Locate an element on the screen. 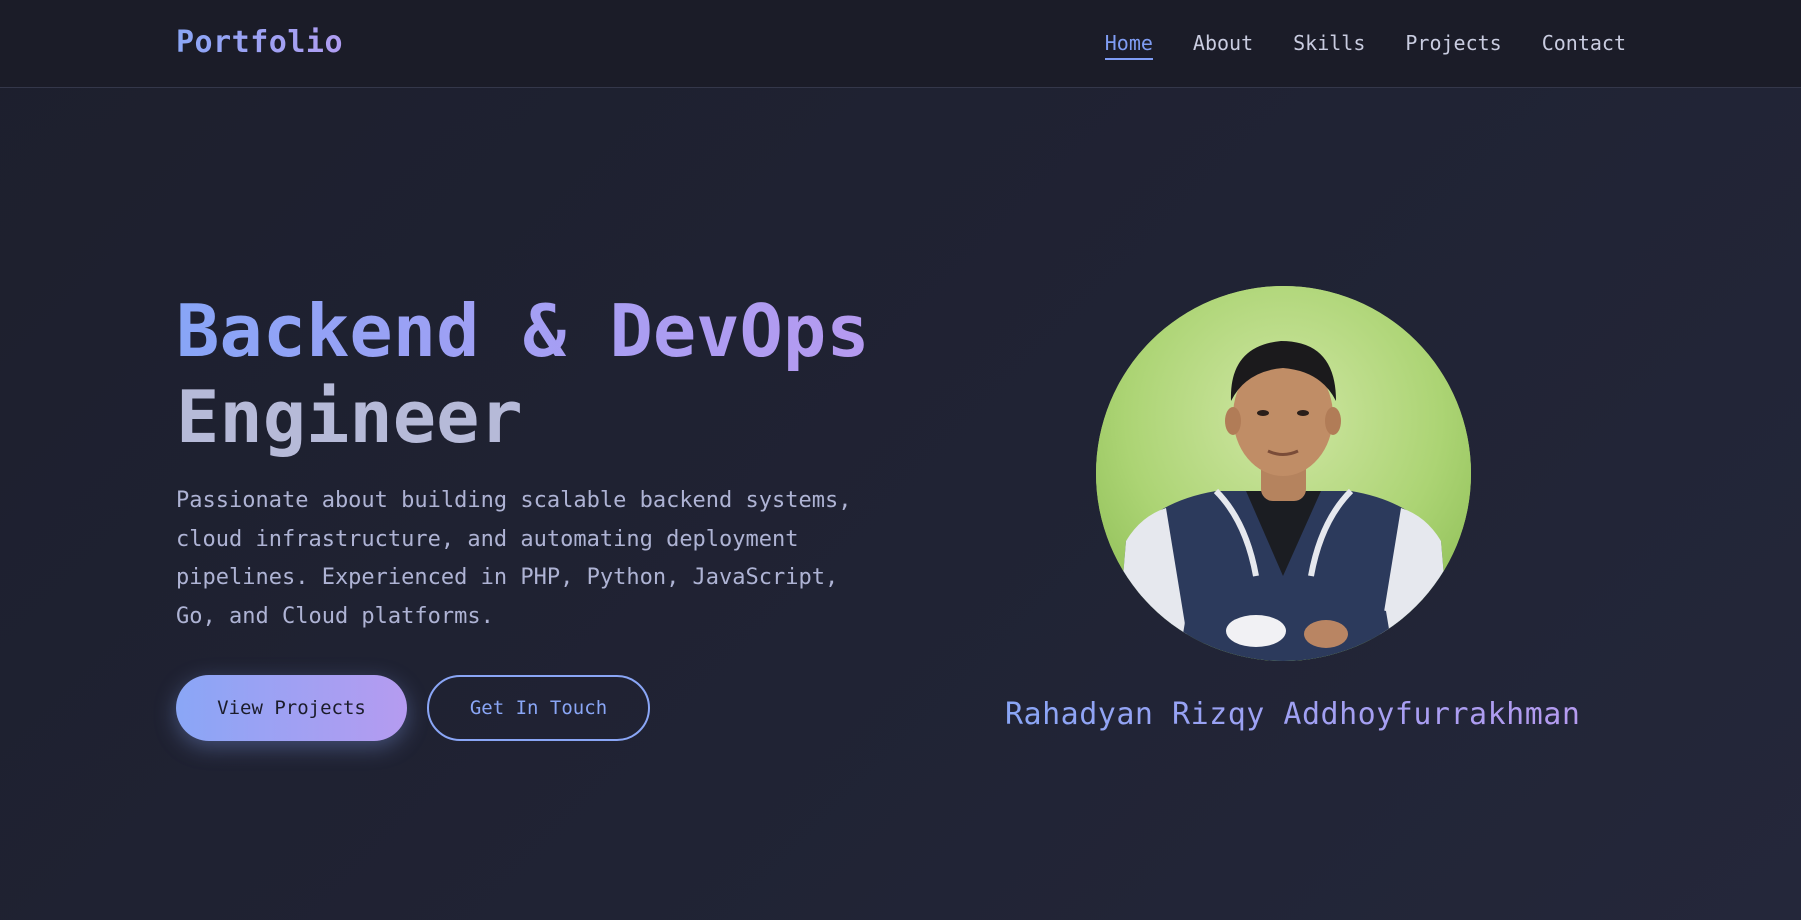  view-projects-button: View Projects is located at coordinates (291, 708).